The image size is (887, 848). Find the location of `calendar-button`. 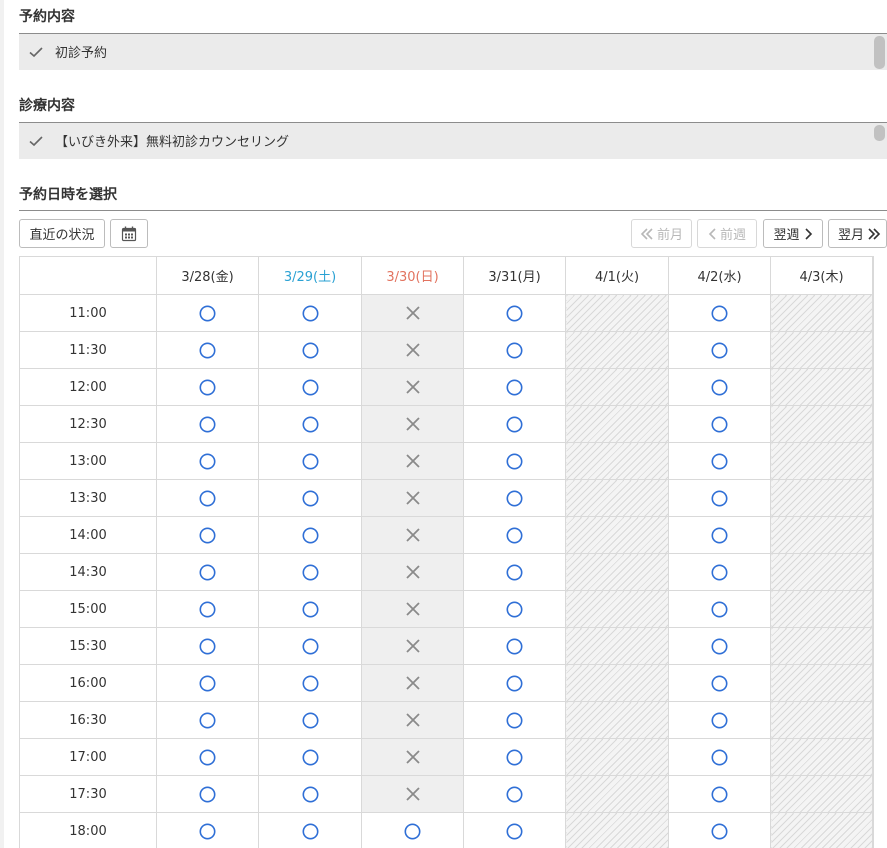

calendar-button is located at coordinates (129, 233).